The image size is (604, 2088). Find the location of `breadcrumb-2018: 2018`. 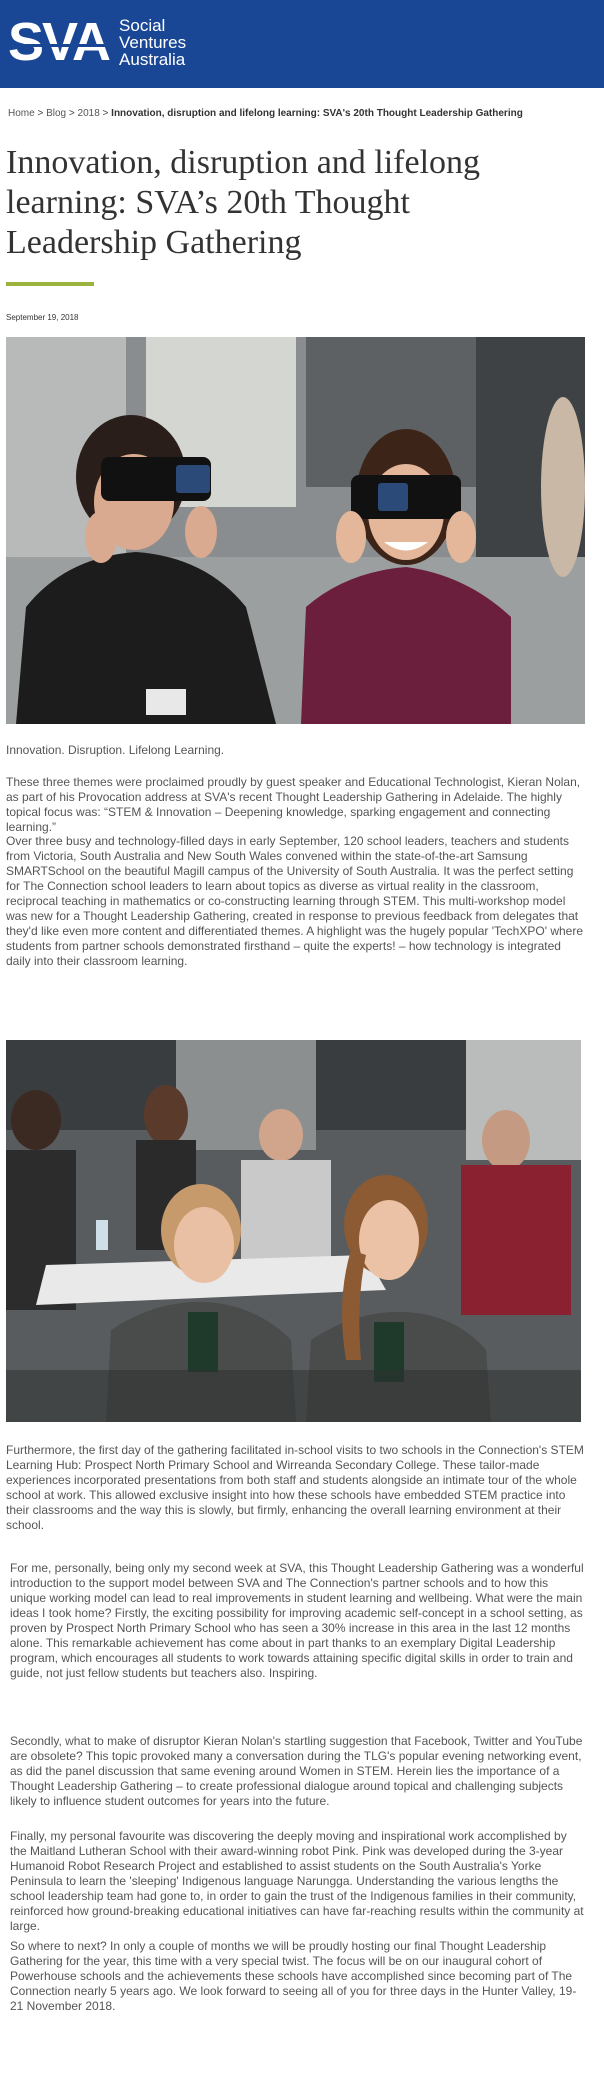

breadcrumb-2018: 2018 is located at coordinates (89, 113).